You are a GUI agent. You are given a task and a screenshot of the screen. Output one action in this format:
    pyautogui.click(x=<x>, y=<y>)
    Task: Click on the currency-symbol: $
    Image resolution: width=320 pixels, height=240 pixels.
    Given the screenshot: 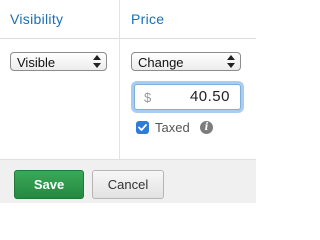 What is the action you would take?
    pyautogui.click(x=148, y=97)
    